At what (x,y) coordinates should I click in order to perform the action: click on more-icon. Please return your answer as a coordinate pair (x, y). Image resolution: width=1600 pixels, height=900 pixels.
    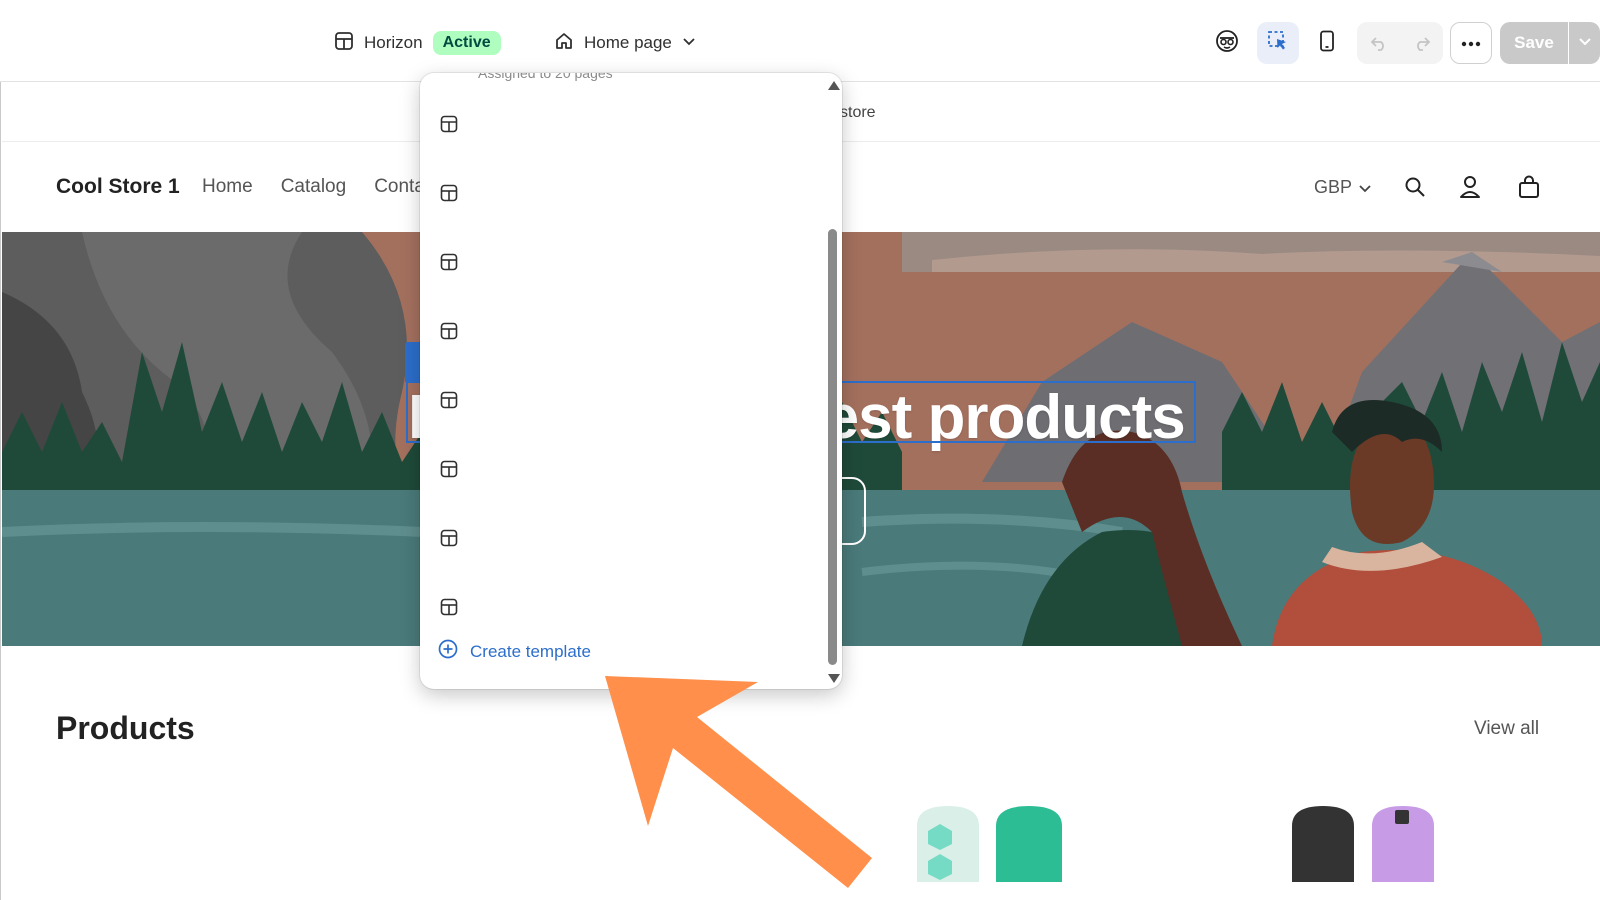
    Looking at the image, I should click on (1471, 43).